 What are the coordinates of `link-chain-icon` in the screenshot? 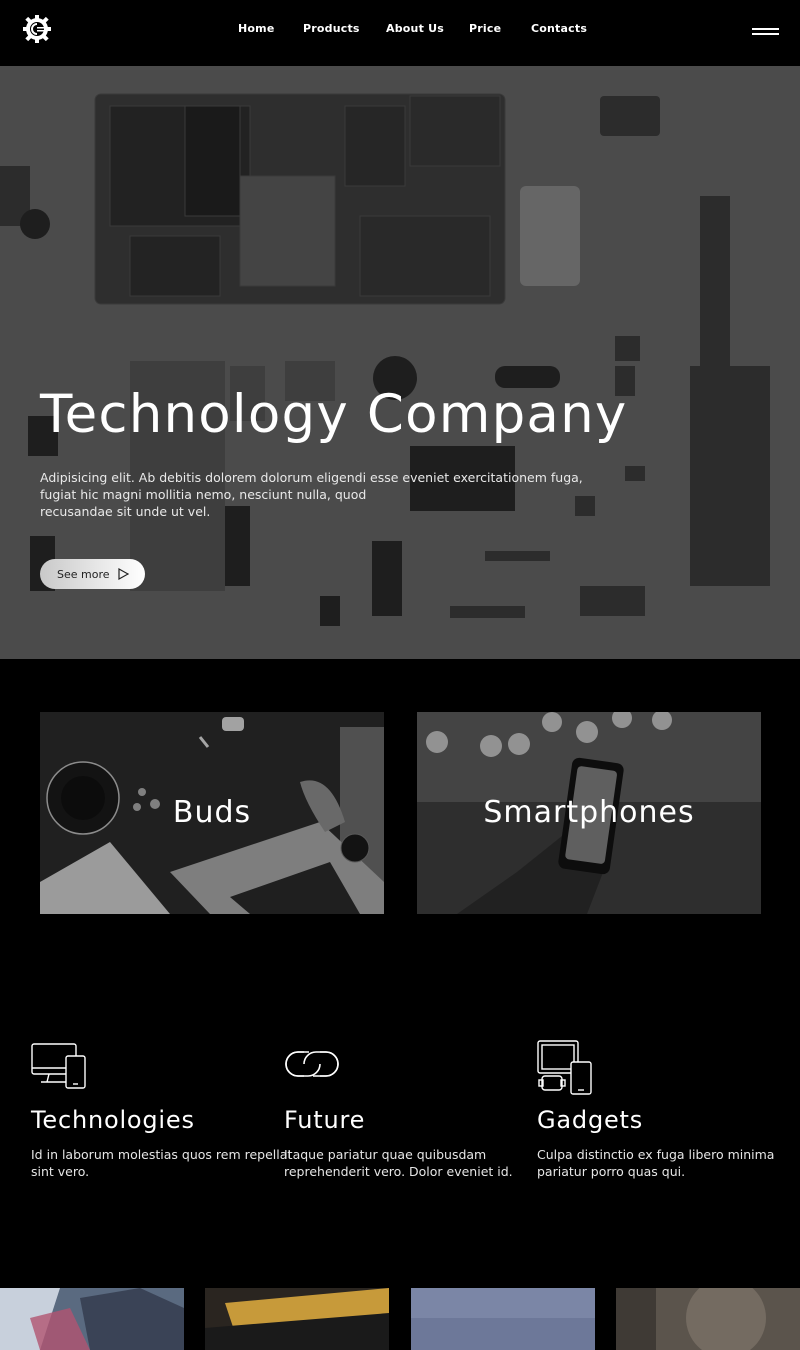 It's located at (312, 1064).